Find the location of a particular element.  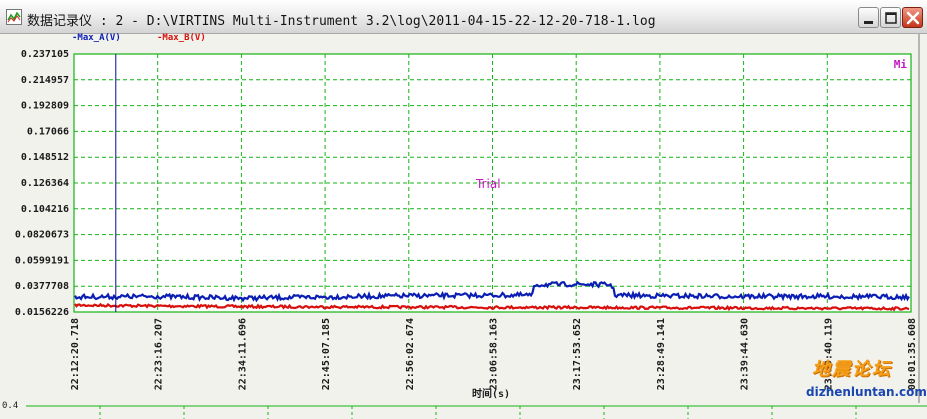

background-window-strip is located at coordinates (463, 411).